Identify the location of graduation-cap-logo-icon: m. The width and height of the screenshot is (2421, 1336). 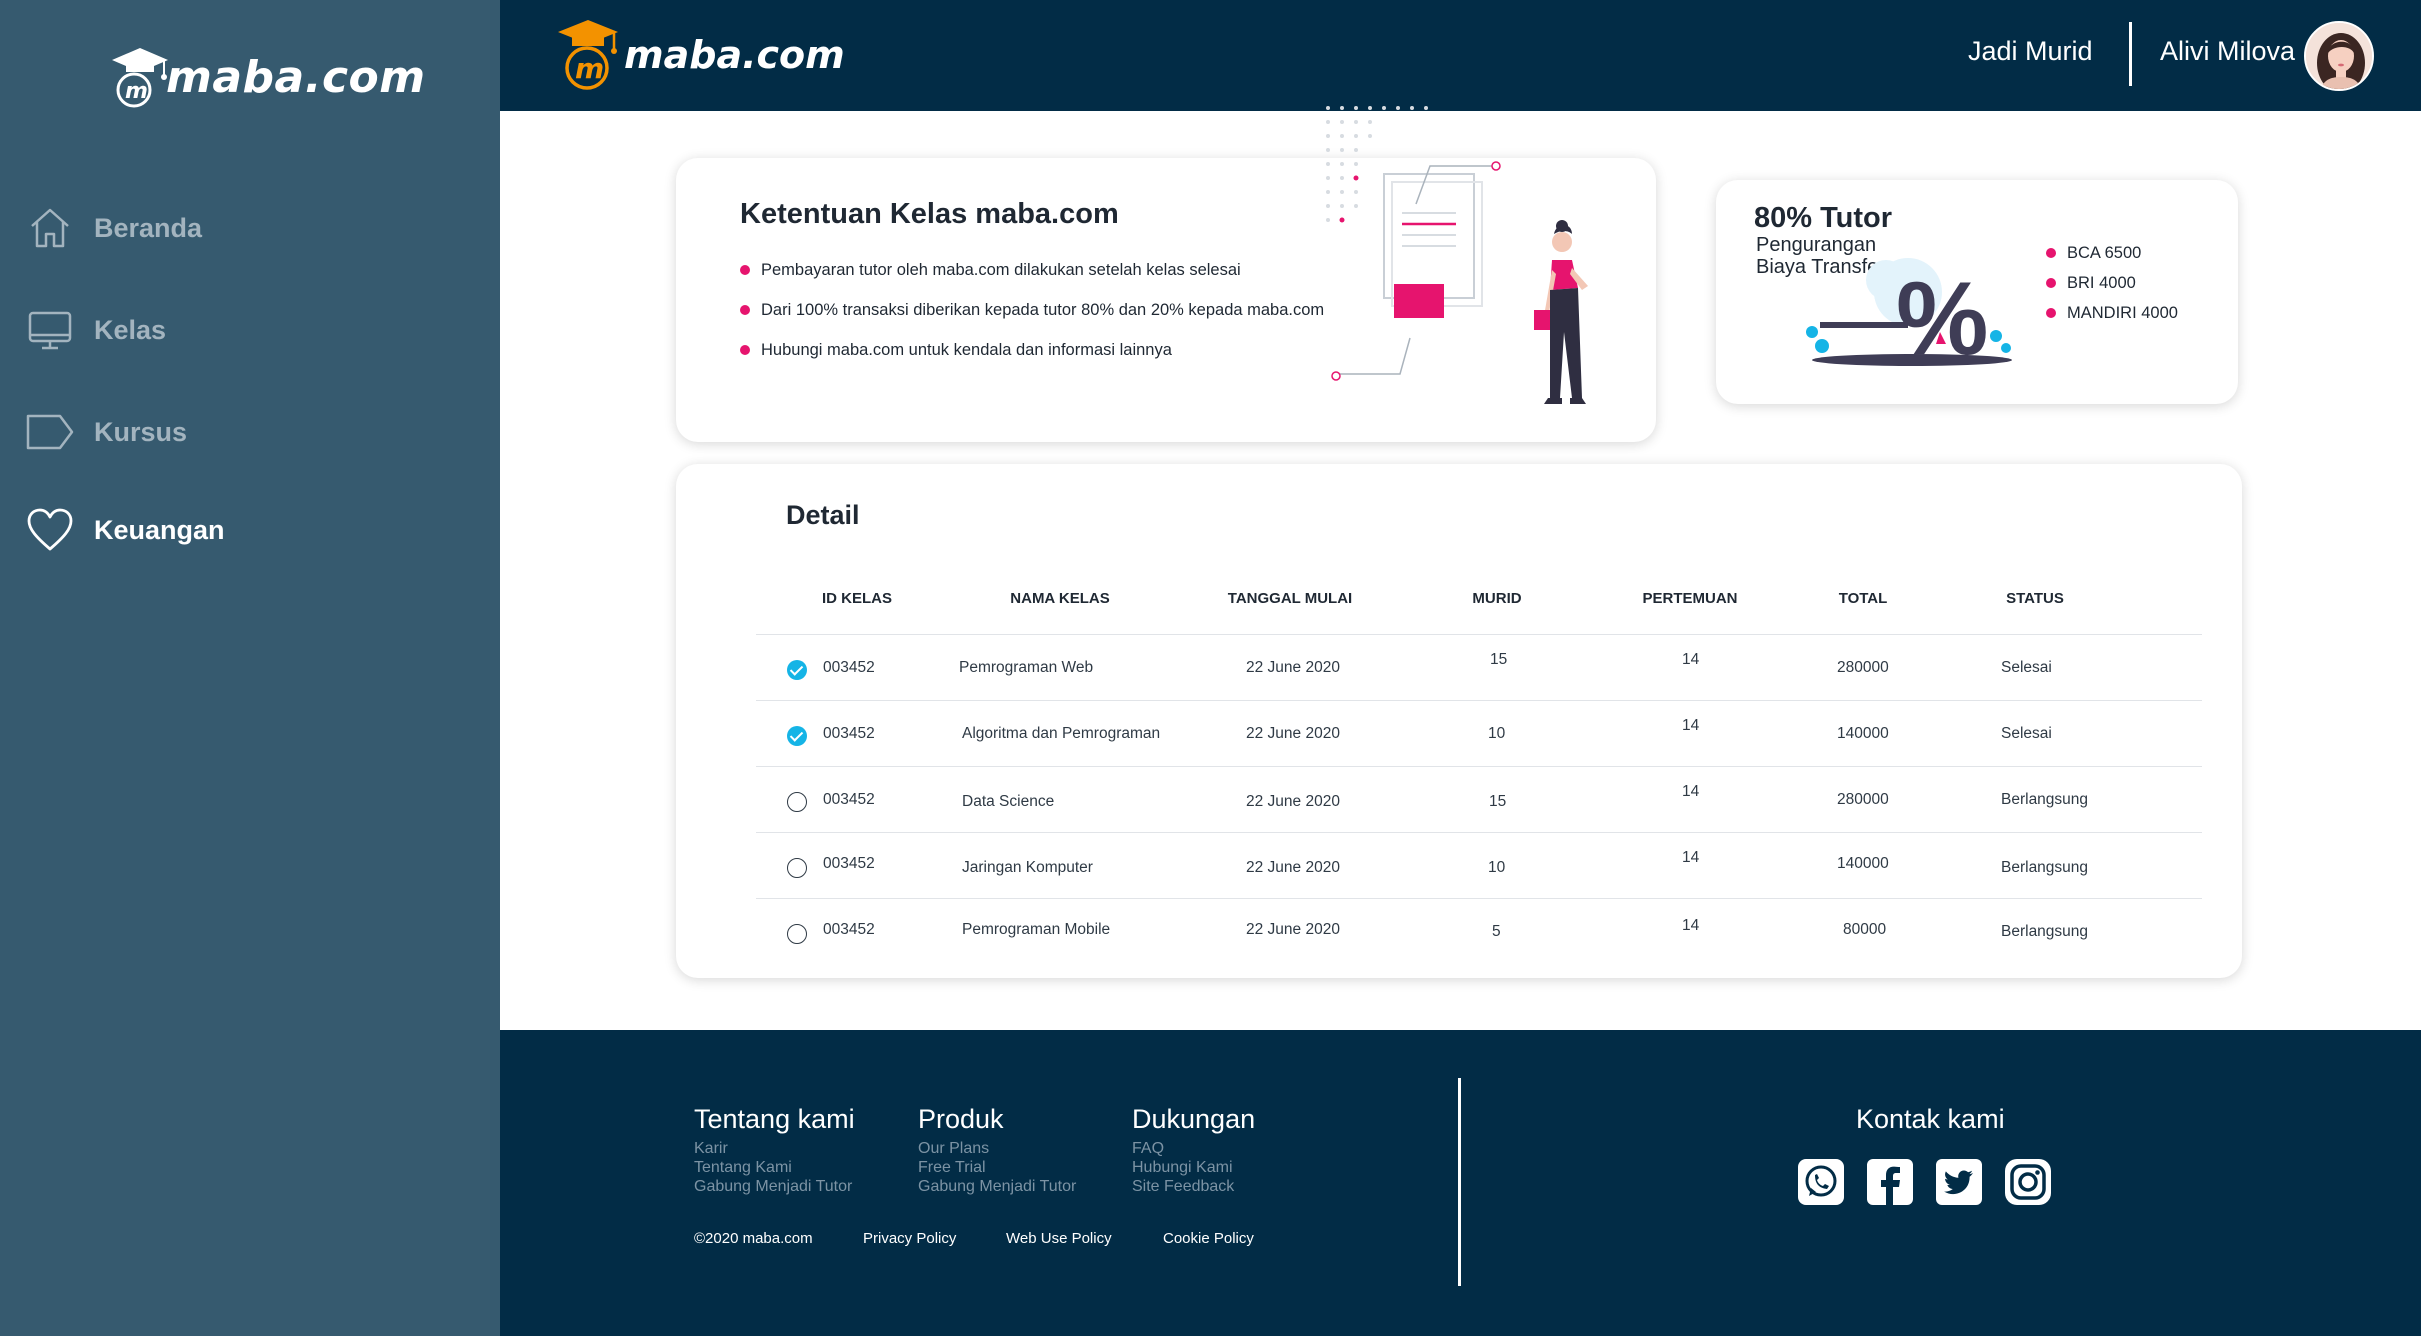
(140, 78).